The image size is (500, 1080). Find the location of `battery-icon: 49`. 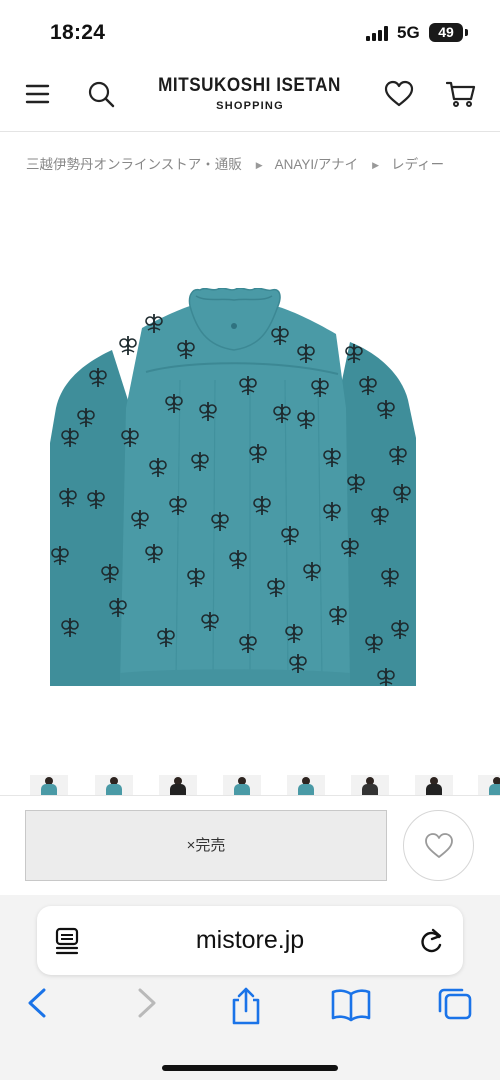

battery-icon: 49 is located at coordinates (446, 32).